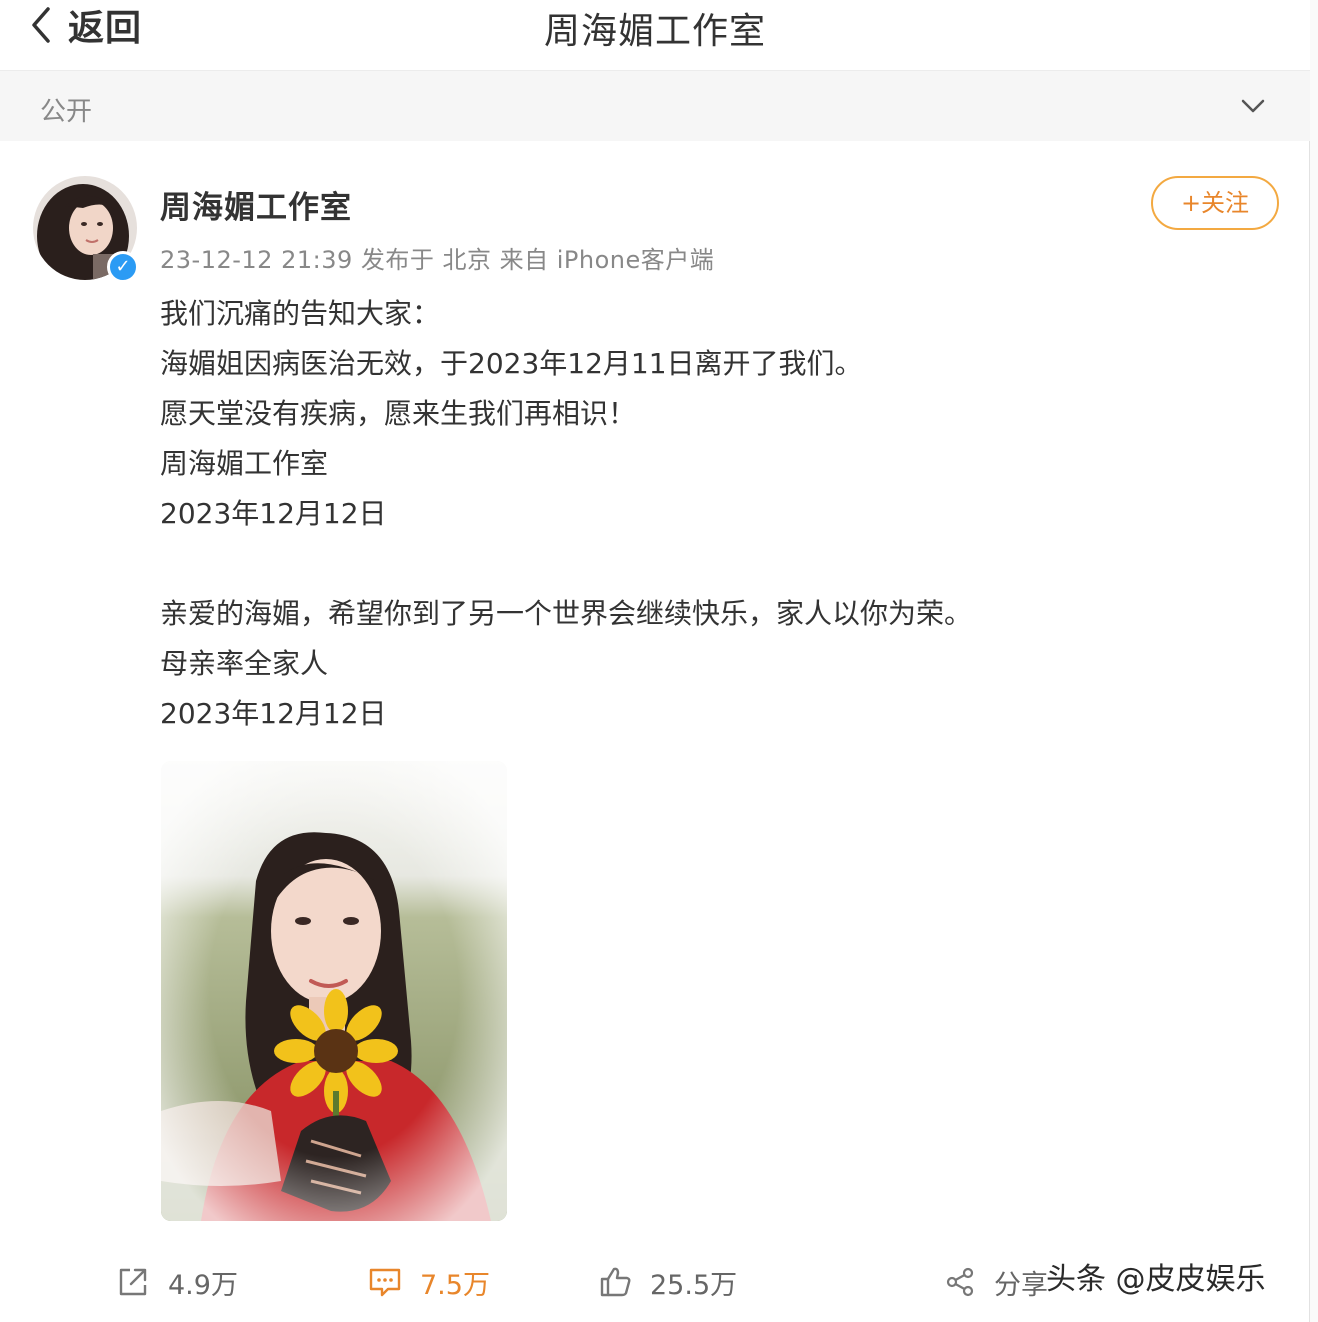 The width and height of the screenshot is (1318, 1322). What do you see at coordinates (256, 204) in the screenshot?
I see `author-name: 周海媚工作室` at bounding box center [256, 204].